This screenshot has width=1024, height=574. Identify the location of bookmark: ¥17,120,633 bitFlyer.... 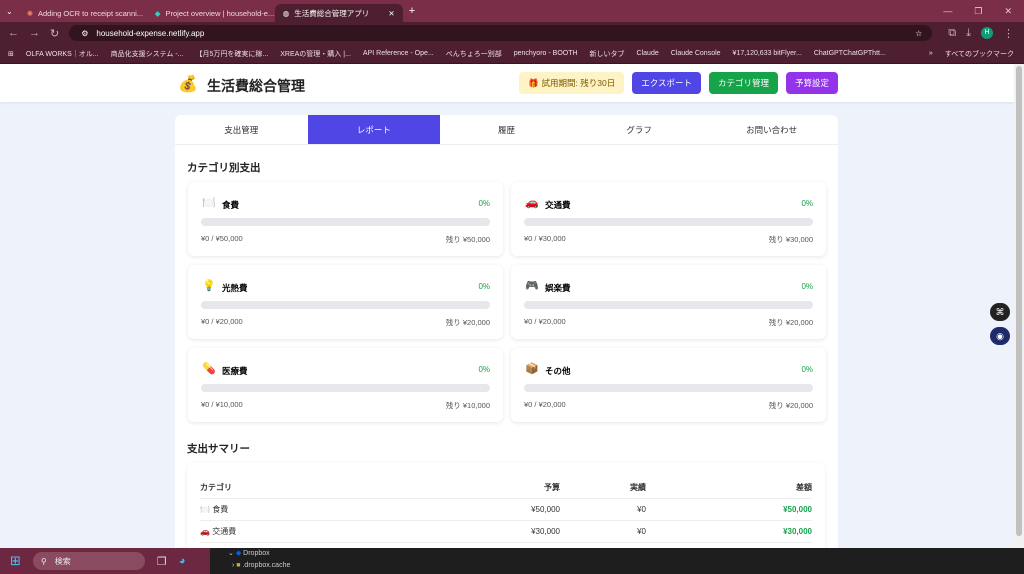
(767, 53).